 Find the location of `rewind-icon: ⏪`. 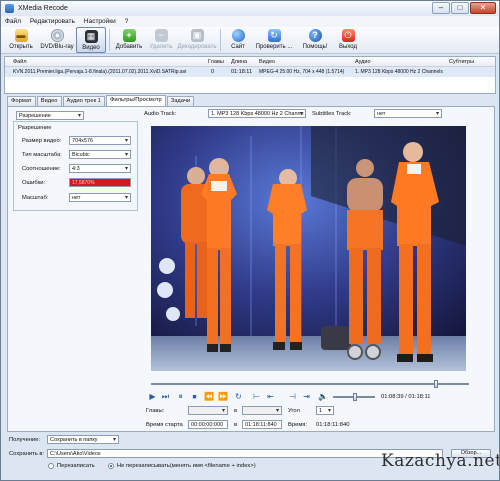

rewind-icon: ⏪ is located at coordinates (209, 396).